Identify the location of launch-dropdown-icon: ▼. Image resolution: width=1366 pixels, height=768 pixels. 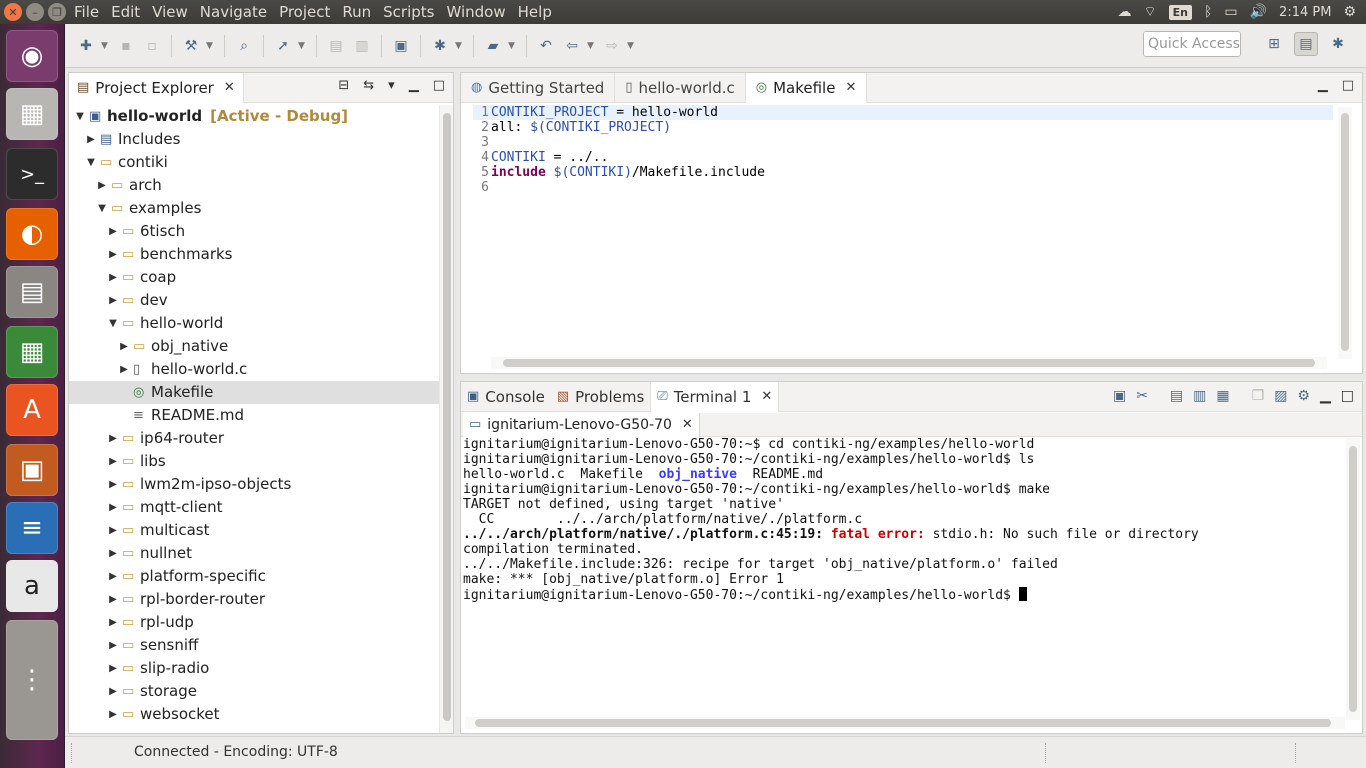
(303, 46).